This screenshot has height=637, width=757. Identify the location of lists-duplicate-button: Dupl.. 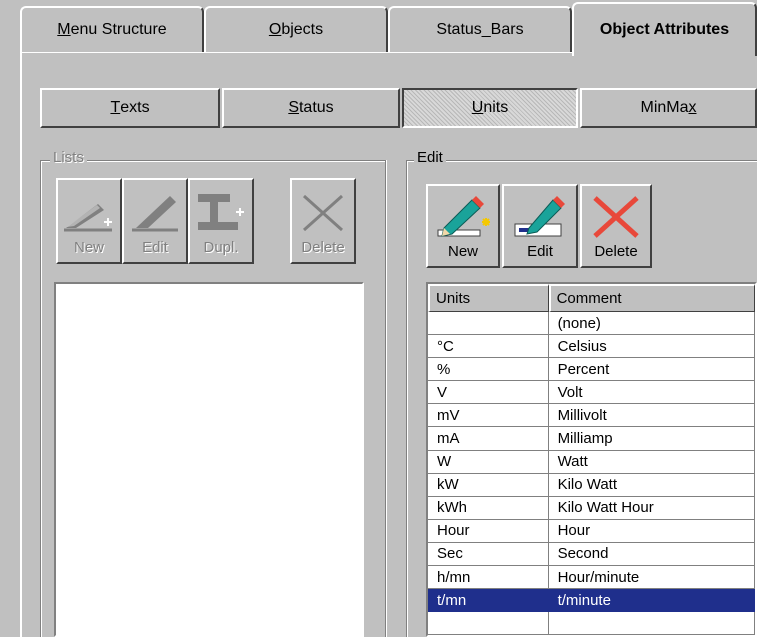
(221, 221).